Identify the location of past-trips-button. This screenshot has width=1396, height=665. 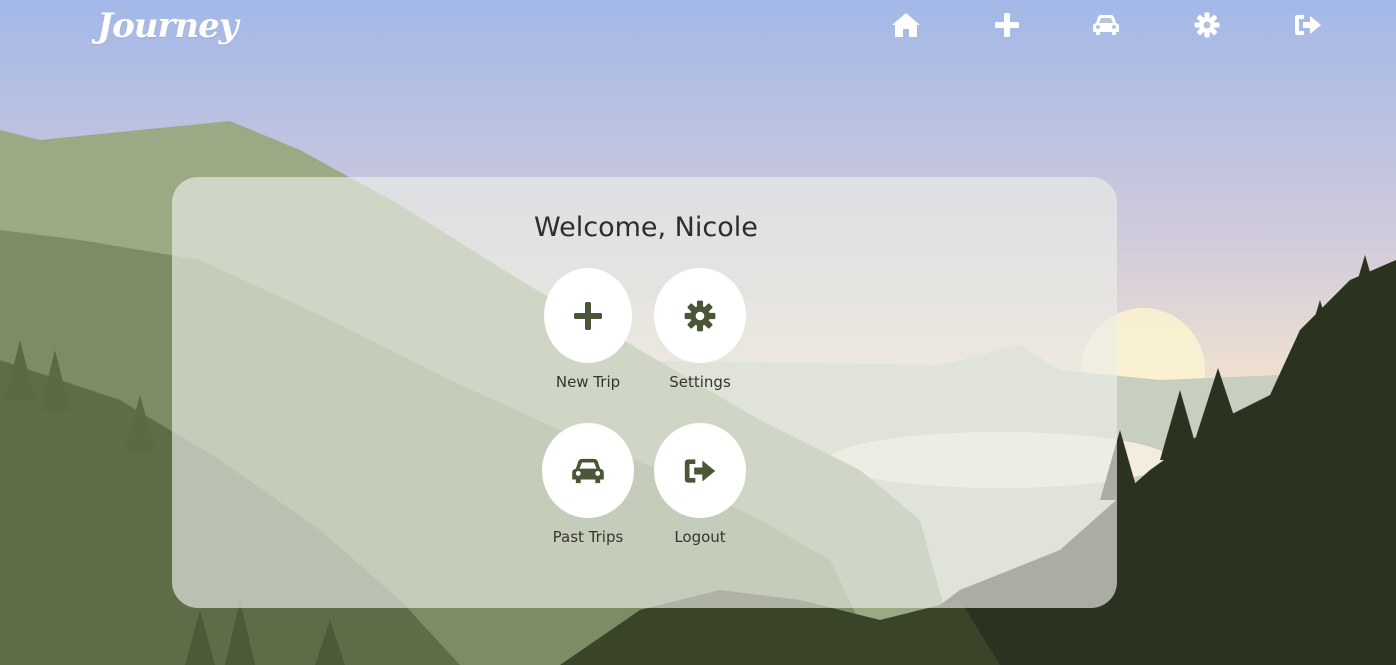
(588, 470).